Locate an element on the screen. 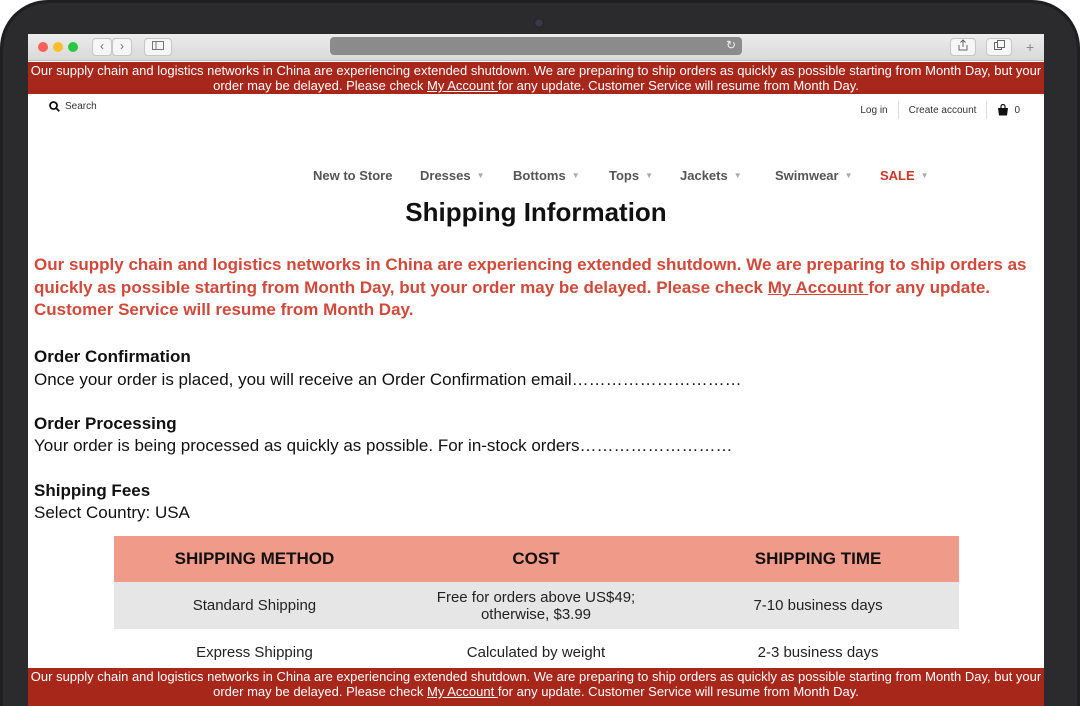  select-country-text: Select Country: USA is located at coordinates (112, 512).